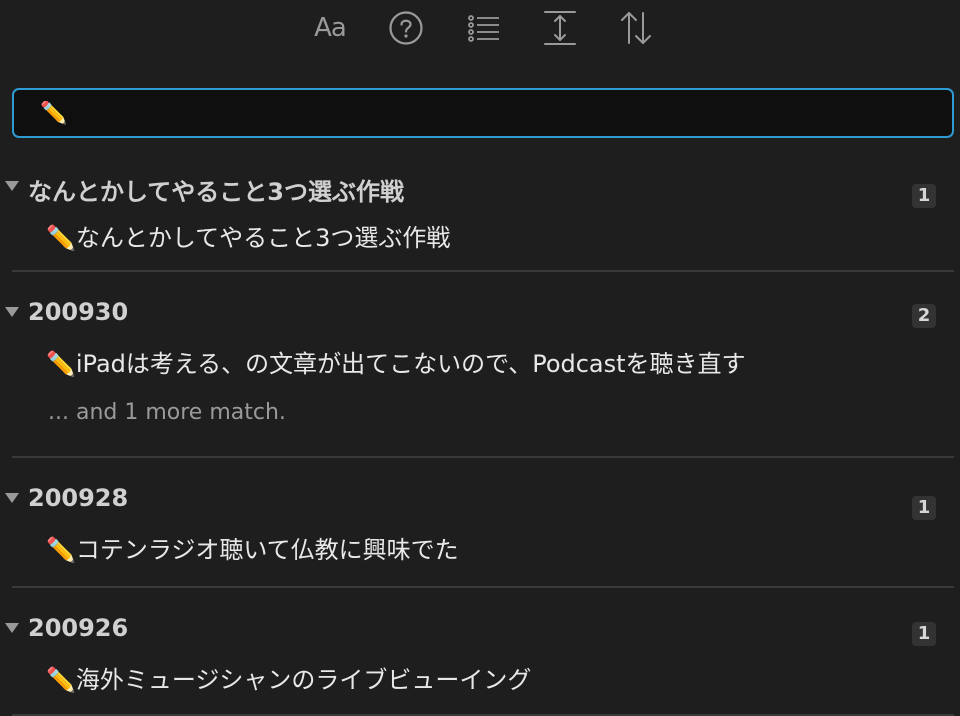 Image resolution: width=960 pixels, height=716 pixels. I want to click on font-size-icon: Aa, so click(330, 28).